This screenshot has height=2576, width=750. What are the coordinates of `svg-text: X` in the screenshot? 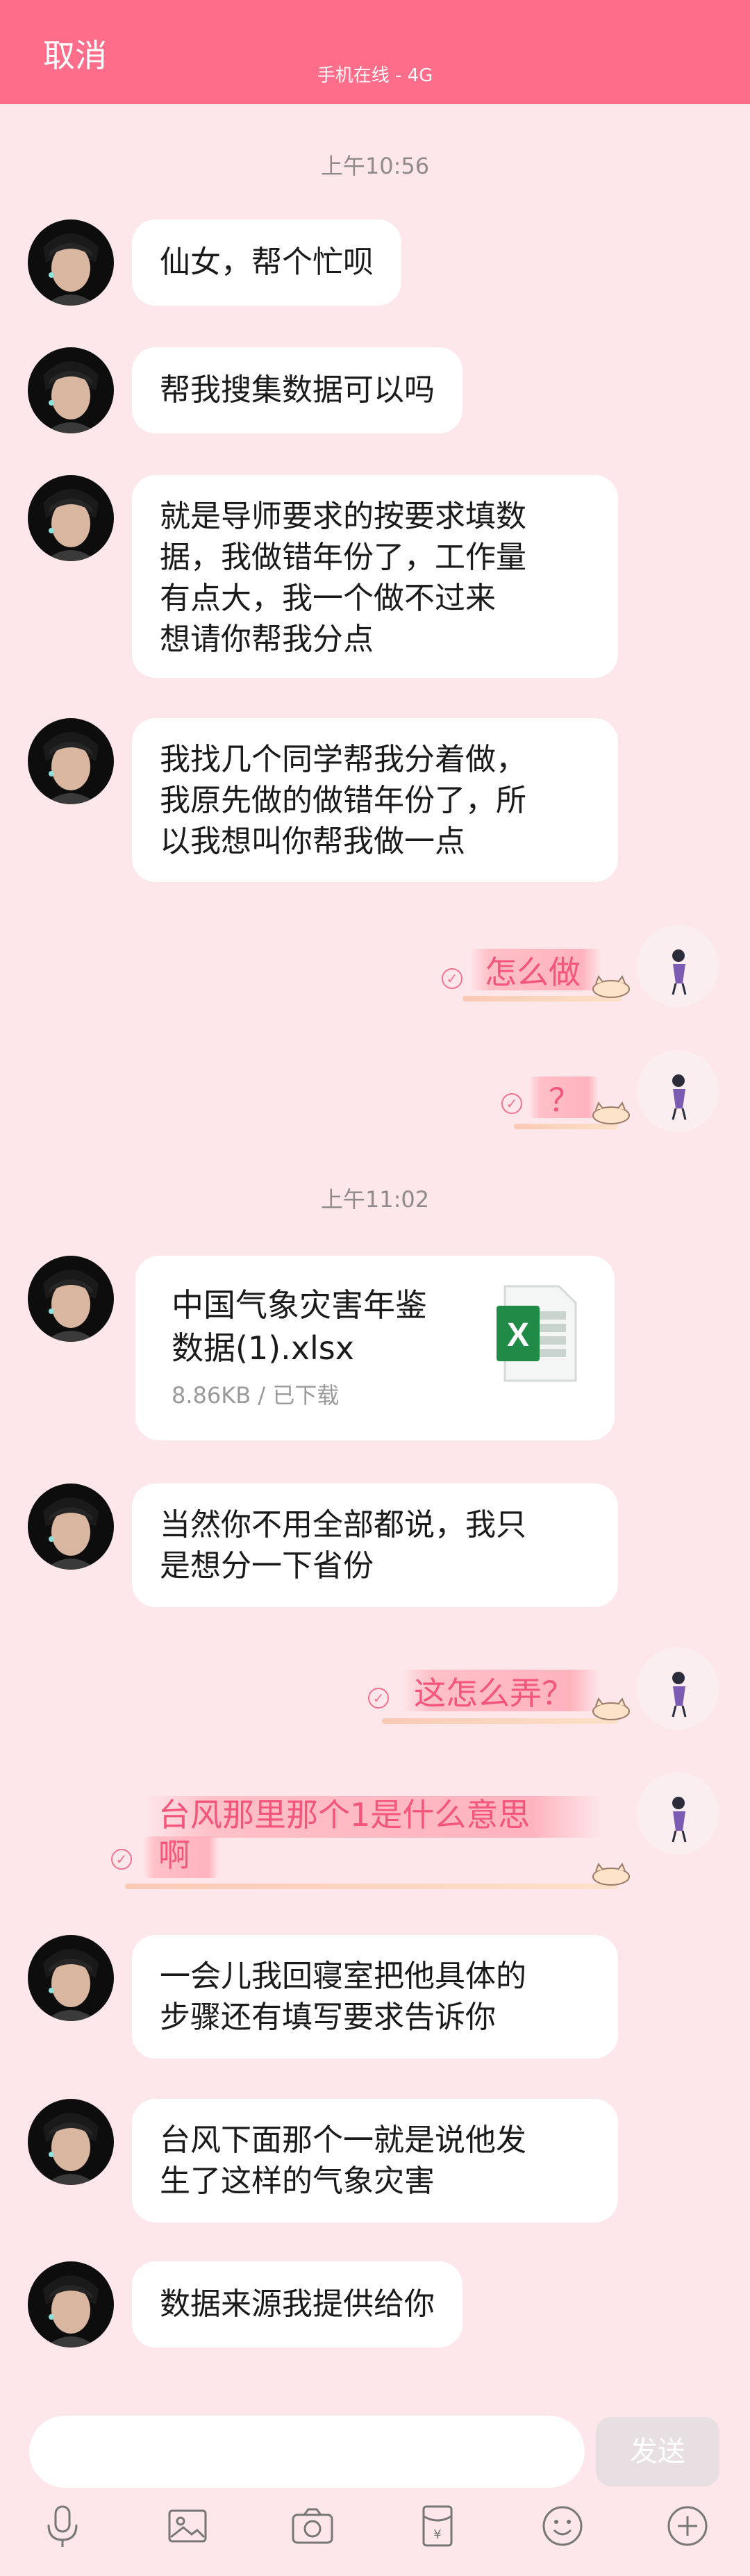 It's located at (518, 1335).